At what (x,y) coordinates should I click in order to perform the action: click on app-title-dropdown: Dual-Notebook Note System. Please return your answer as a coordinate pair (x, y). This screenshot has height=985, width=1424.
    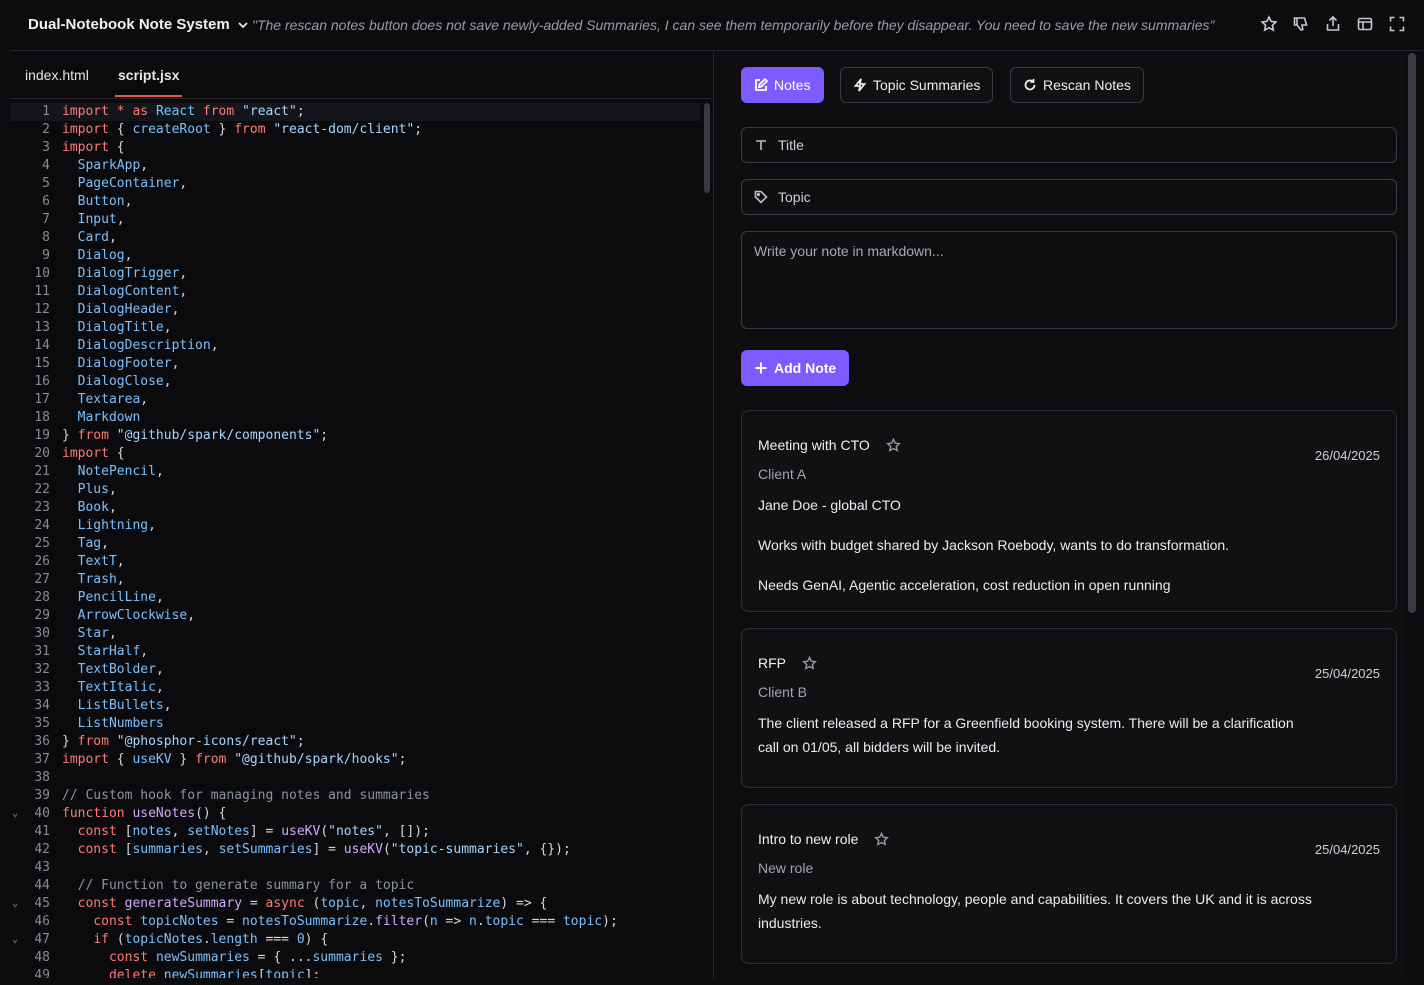
    Looking at the image, I should click on (139, 24).